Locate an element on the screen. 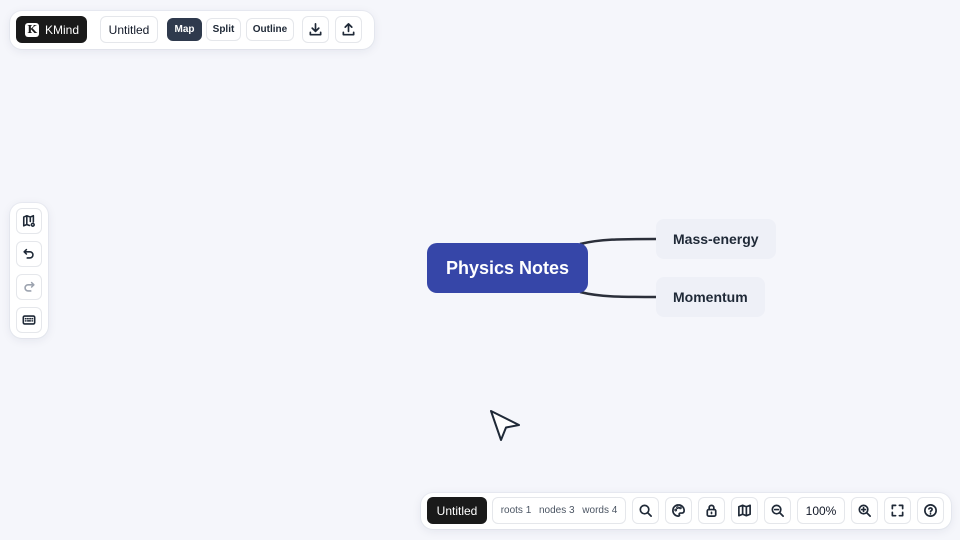 The height and width of the screenshot is (540, 960). child-node-momentum: Momentum is located at coordinates (710, 297).